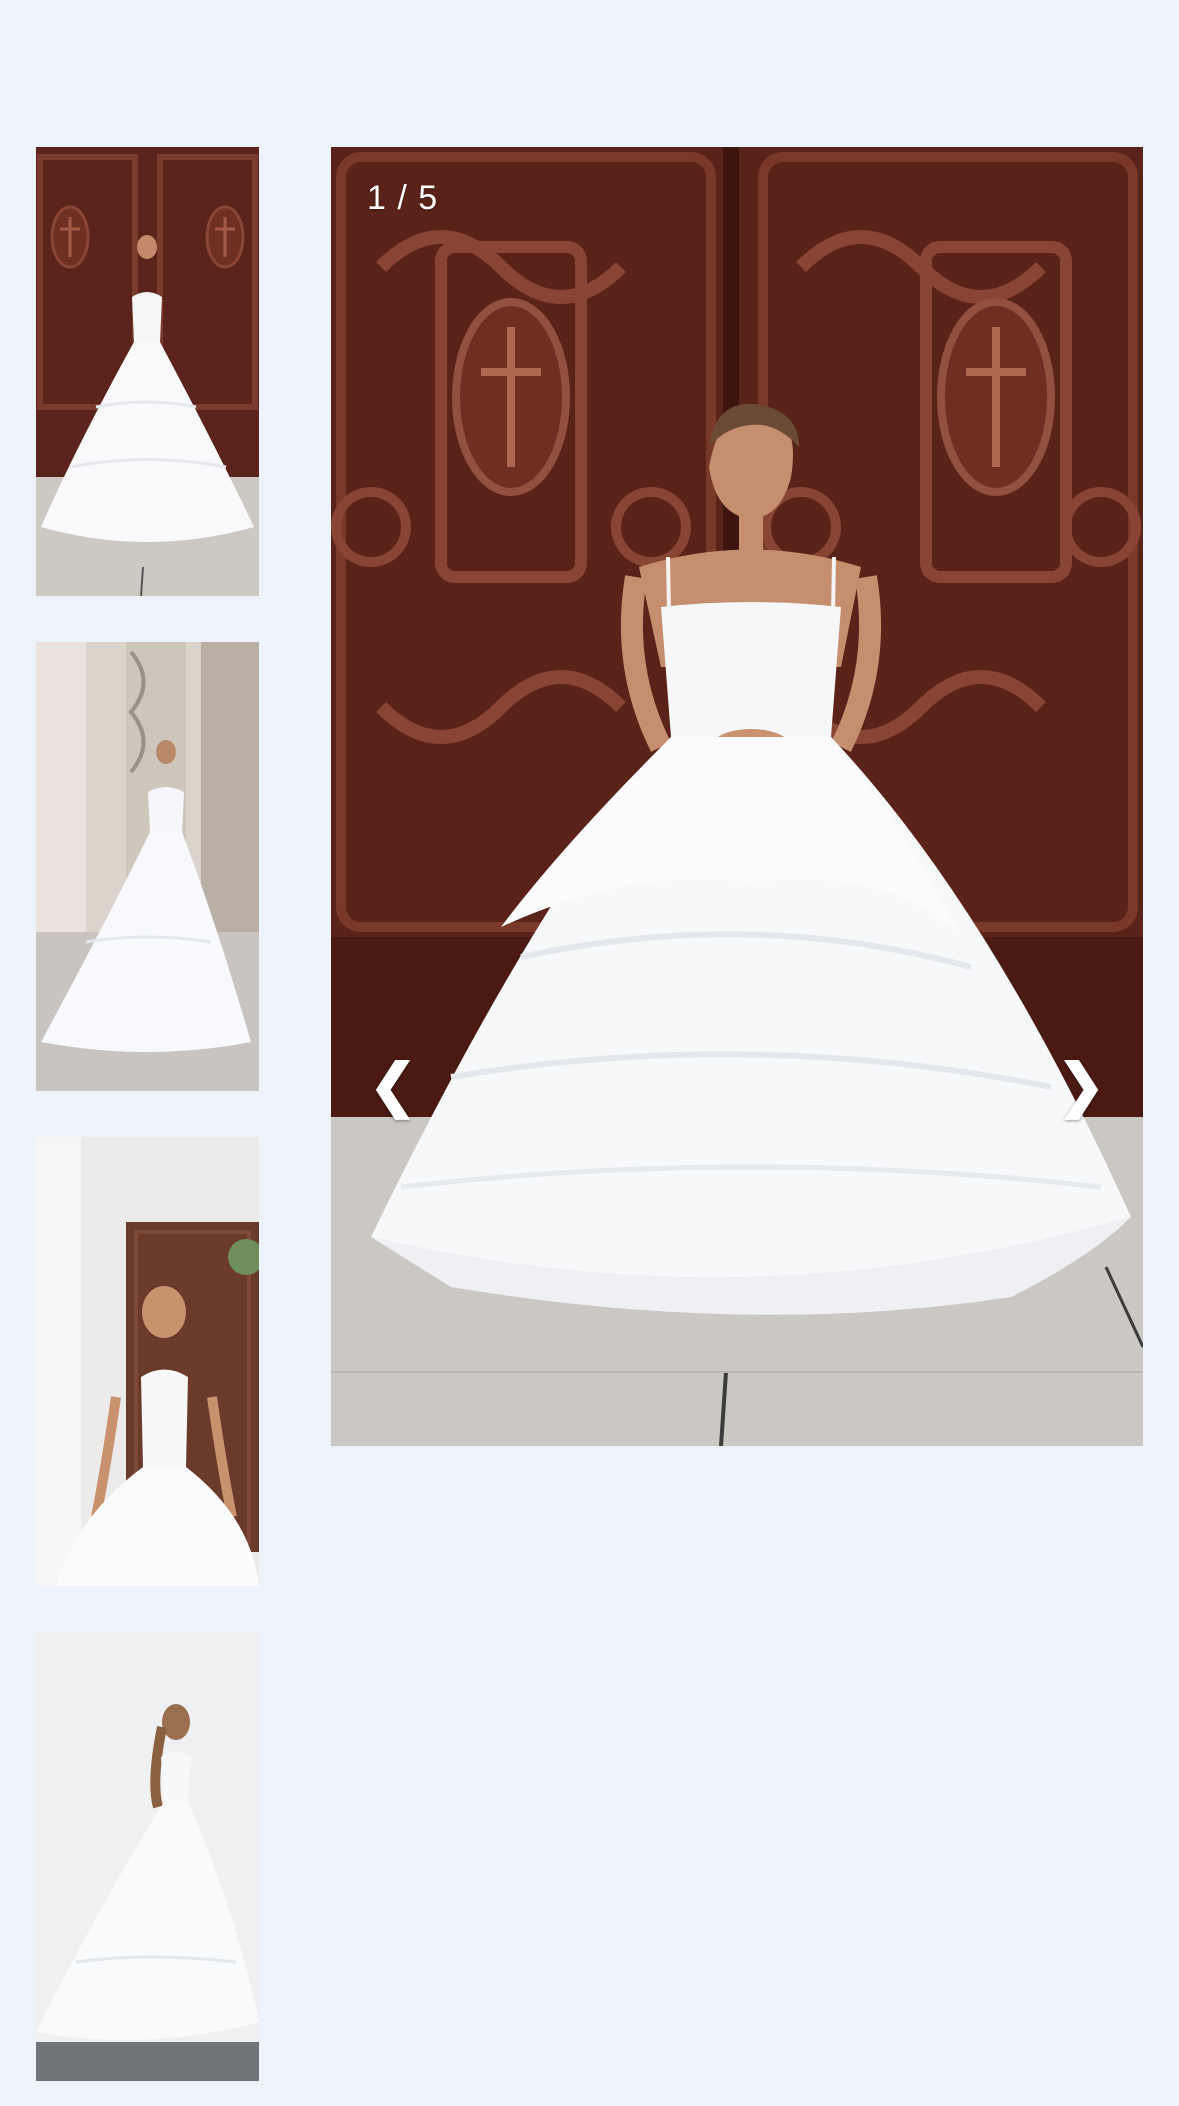  I want to click on thumbnail-1-image, so click(147, 371).